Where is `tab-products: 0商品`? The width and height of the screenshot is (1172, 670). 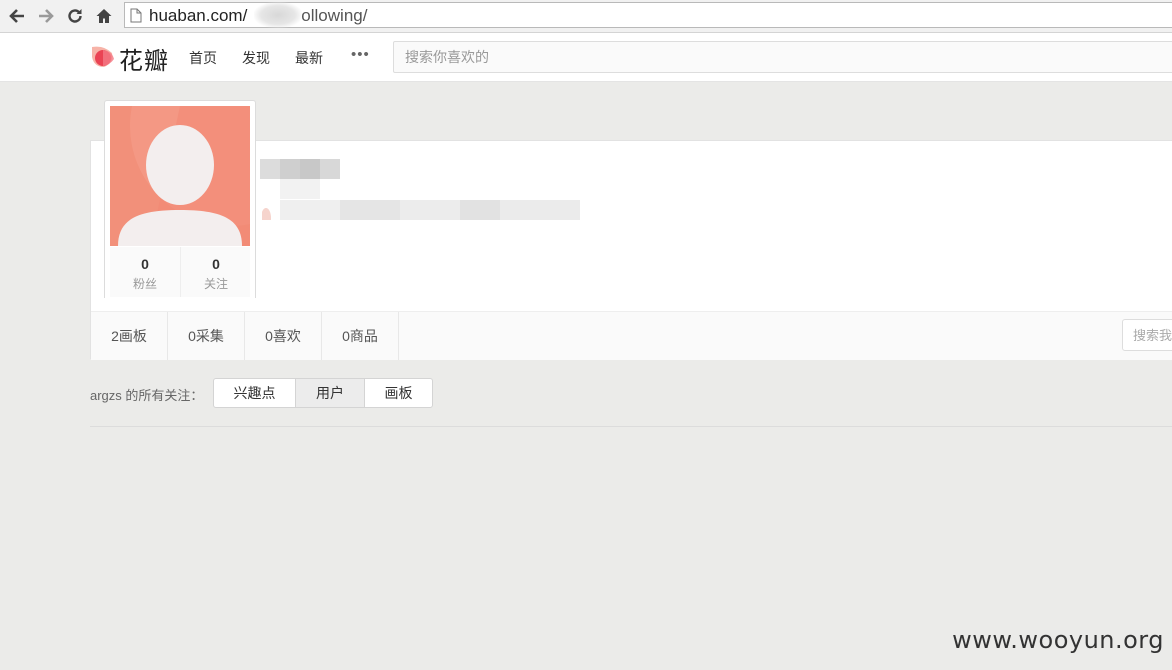
tab-products: 0商品 is located at coordinates (360, 336).